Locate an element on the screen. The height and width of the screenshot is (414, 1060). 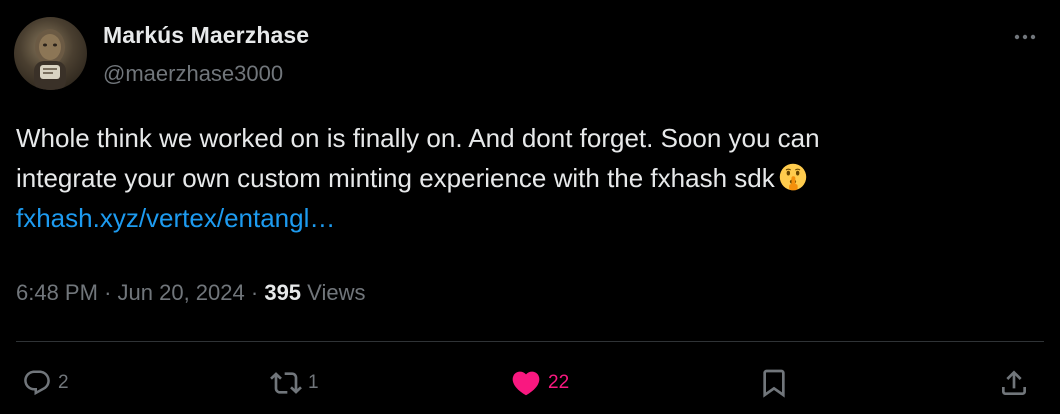
repost-icon is located at coordinates (286, 383).